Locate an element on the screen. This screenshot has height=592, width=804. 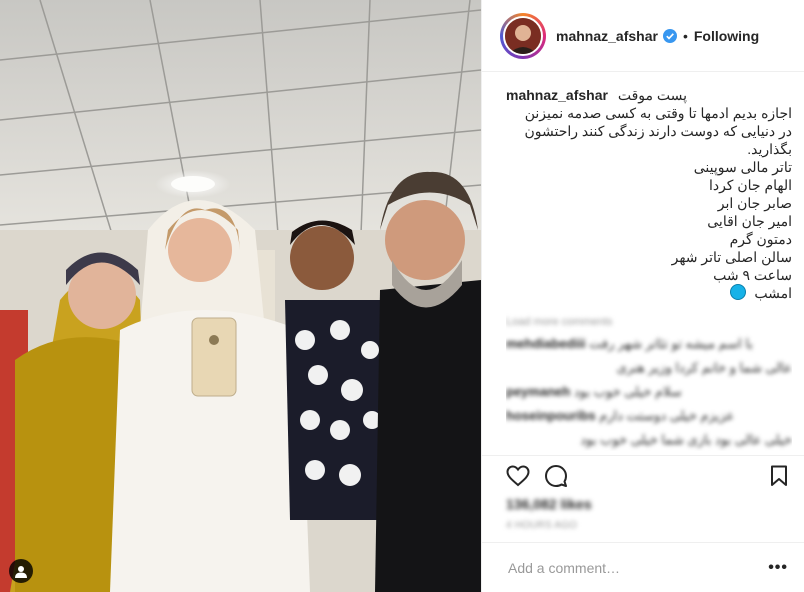
caption-line: بگذارید. is located at coordinates (769, 149).